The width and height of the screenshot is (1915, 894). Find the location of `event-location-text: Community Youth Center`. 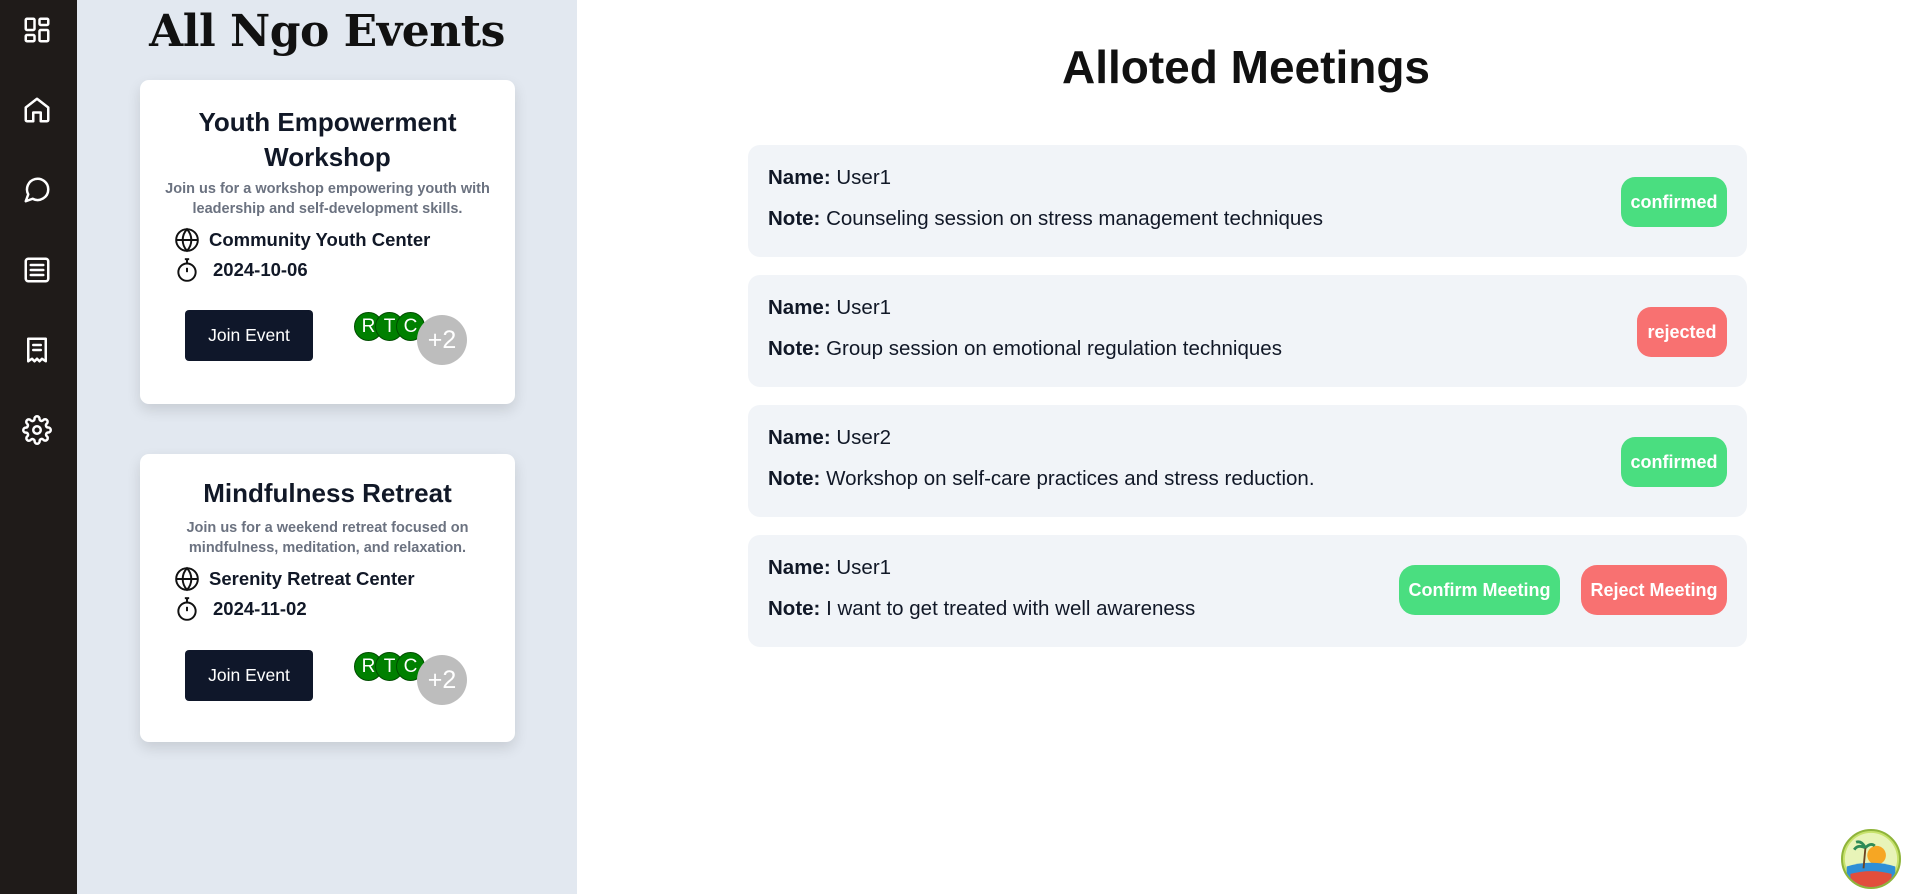

event-location-text: Community Youth Center is located at coordinates (320, 239).